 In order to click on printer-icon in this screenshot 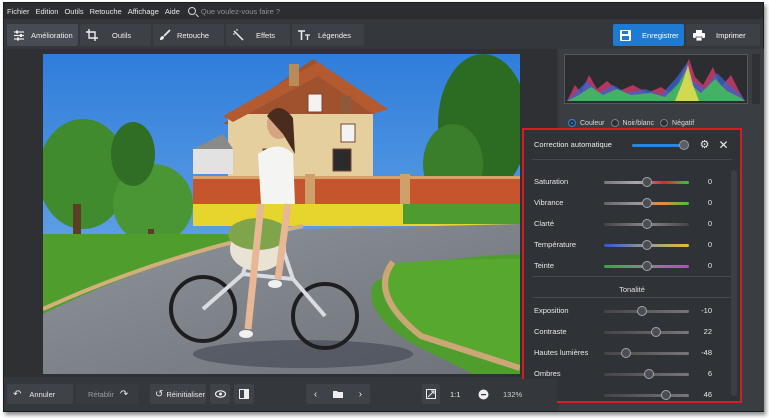, I will do `click(699, 35)`.